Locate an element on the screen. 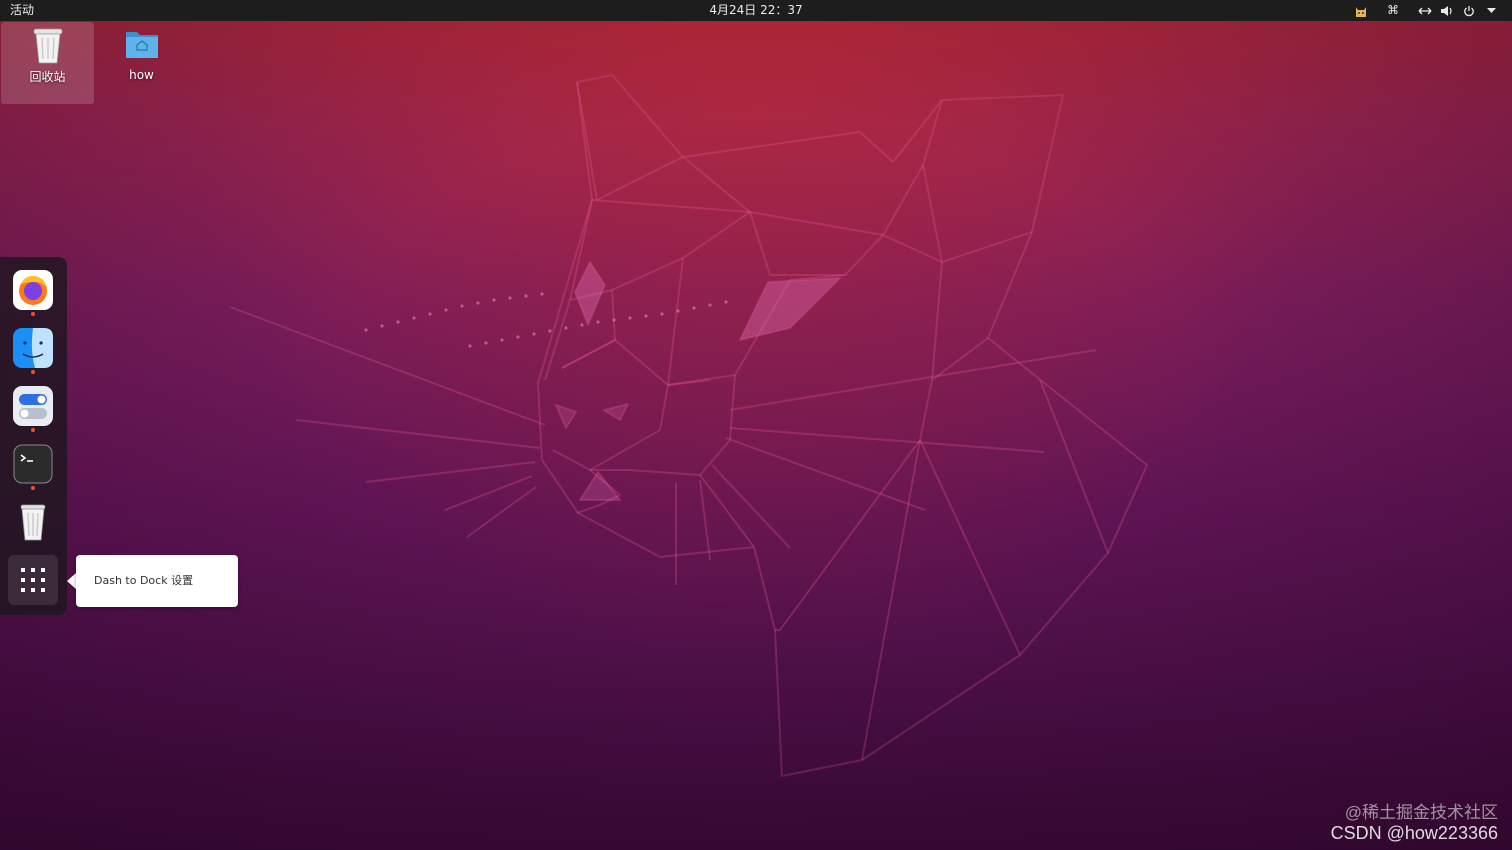  firefox-icon is located at coordinates (33, 290).